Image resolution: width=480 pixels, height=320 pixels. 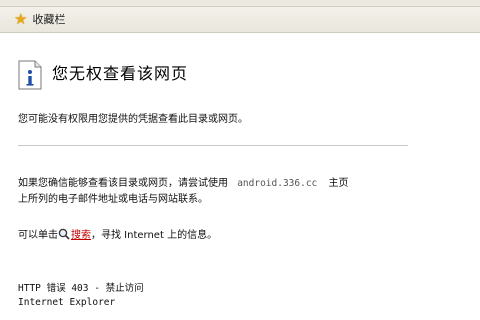 I want to click on search-suffix: ，寻找 Internet 上的信息。, so click(x=154, y=235).